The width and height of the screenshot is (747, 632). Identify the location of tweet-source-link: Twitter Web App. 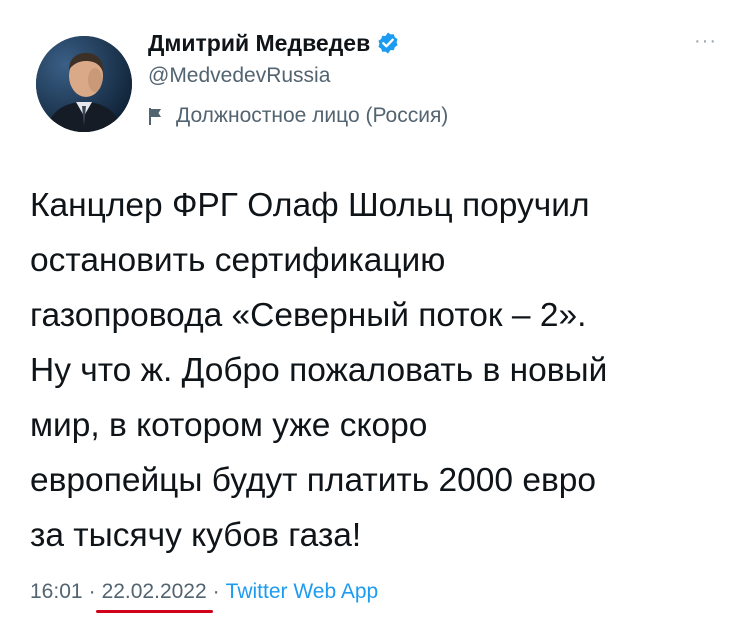
(302, 592).